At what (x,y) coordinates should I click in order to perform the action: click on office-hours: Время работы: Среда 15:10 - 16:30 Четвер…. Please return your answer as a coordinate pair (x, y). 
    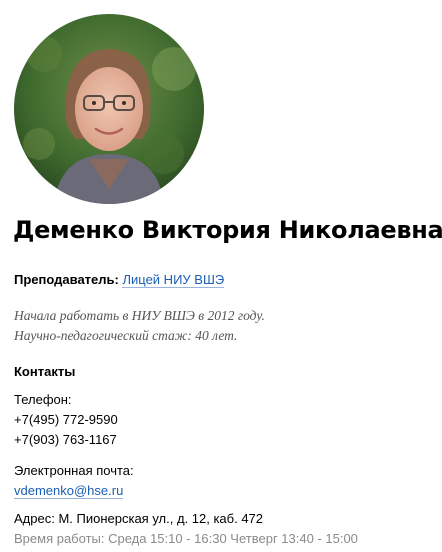
    Looking at the image, I should click on (186, 538).